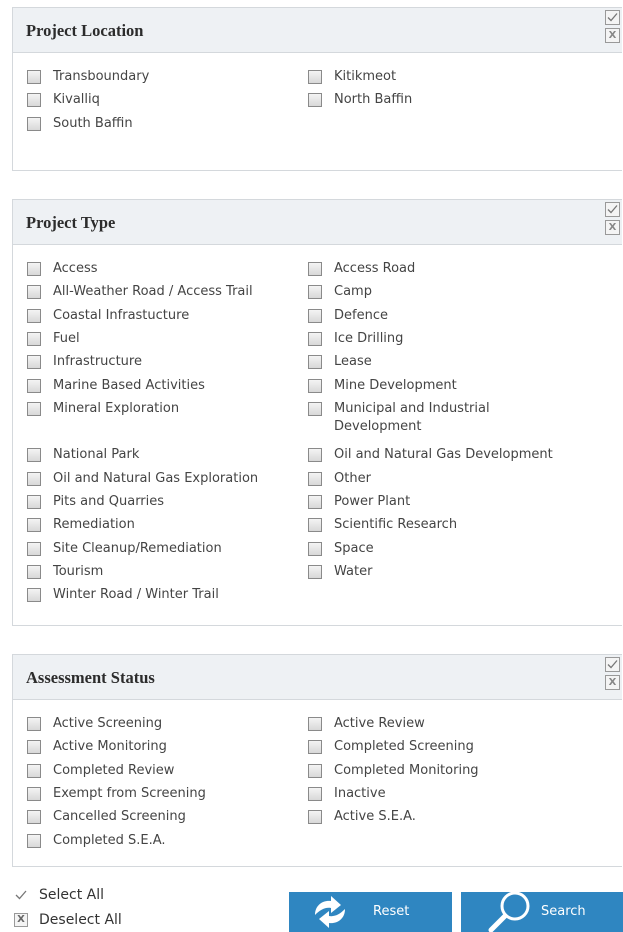 This screenshot has width=623, height=932. Describe the element at coordinates (162, 269) in the screenshot. I see `option-item: Access` at that location.